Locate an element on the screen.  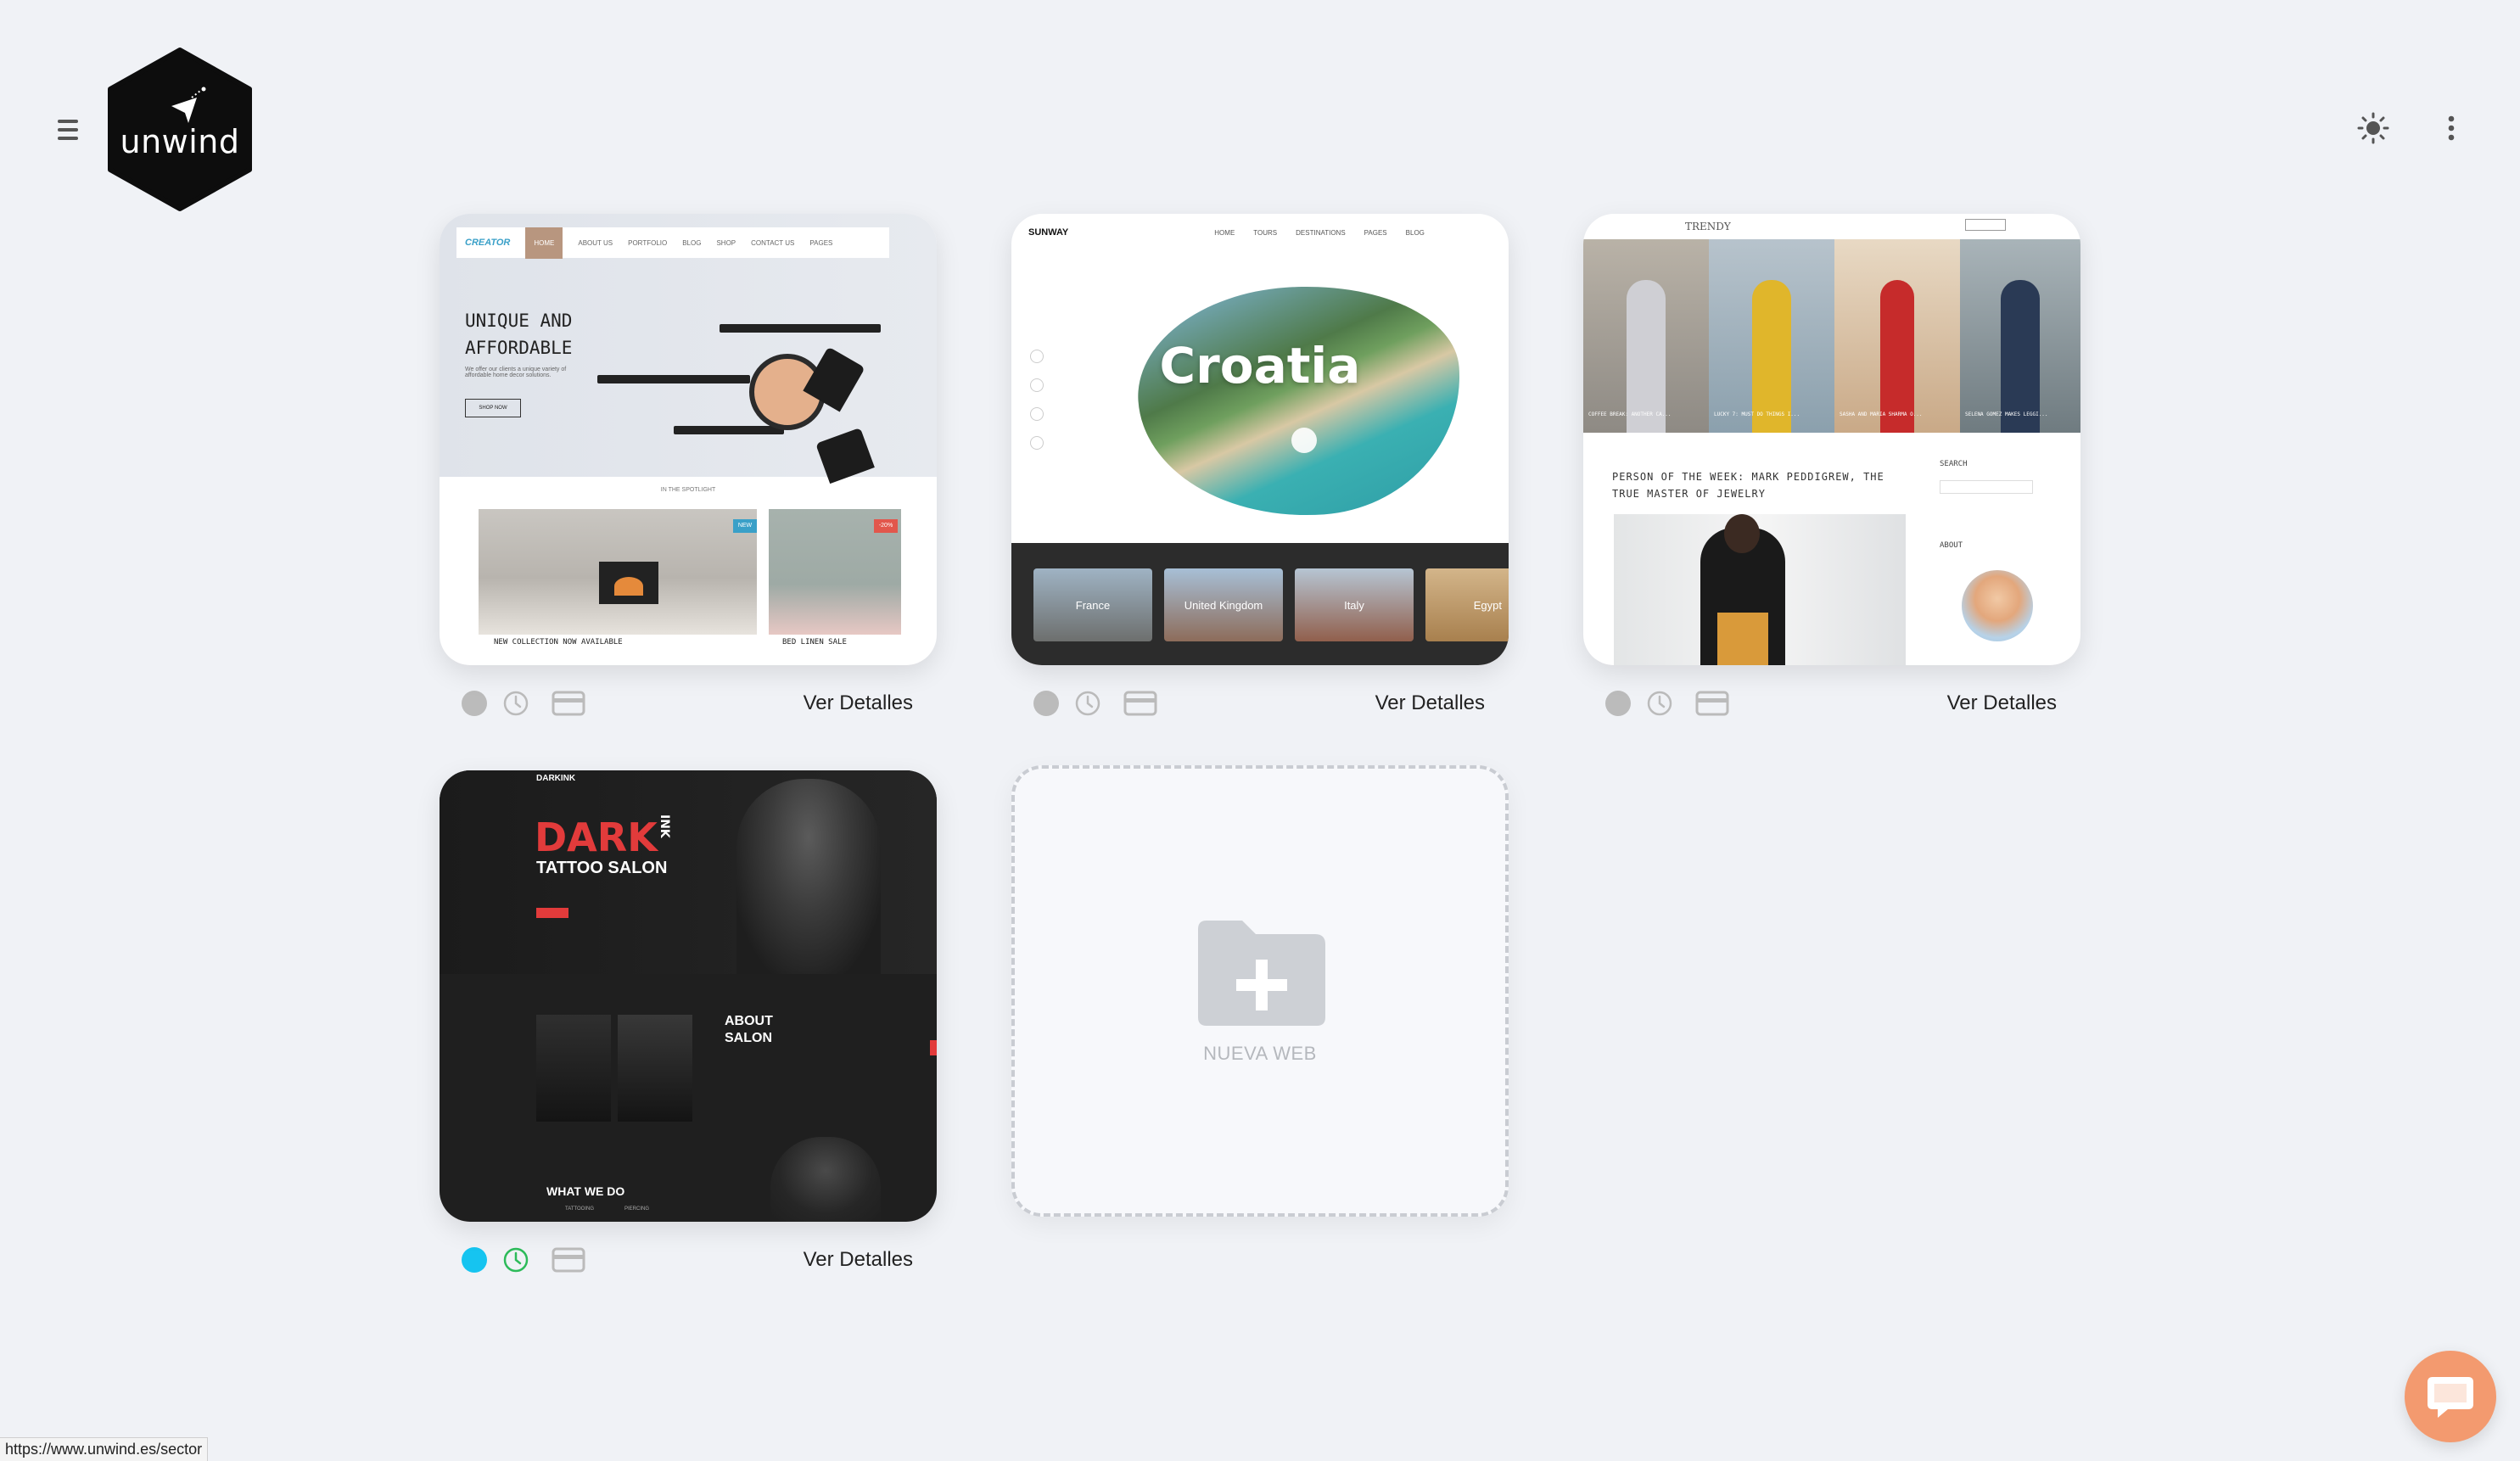
hamburger-menu-button is located at coordinates (68, 130).